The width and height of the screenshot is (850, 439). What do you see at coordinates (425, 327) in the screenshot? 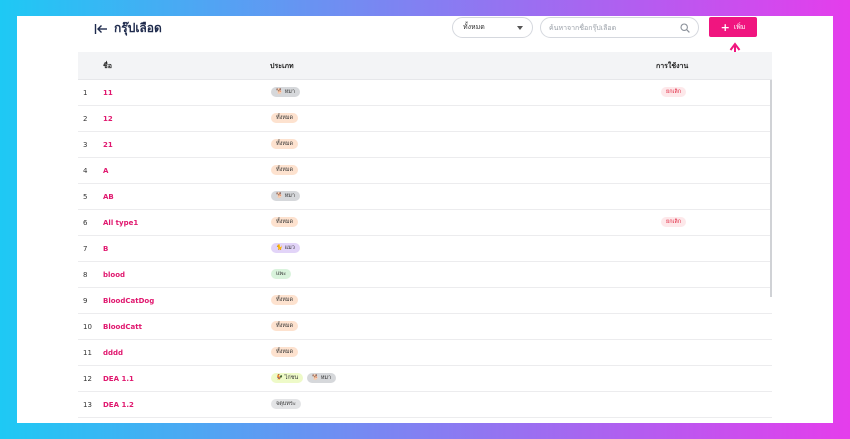
I see `table-row: 10 BloodCatt ทั้งหมด` at bounding box center [425, 327].